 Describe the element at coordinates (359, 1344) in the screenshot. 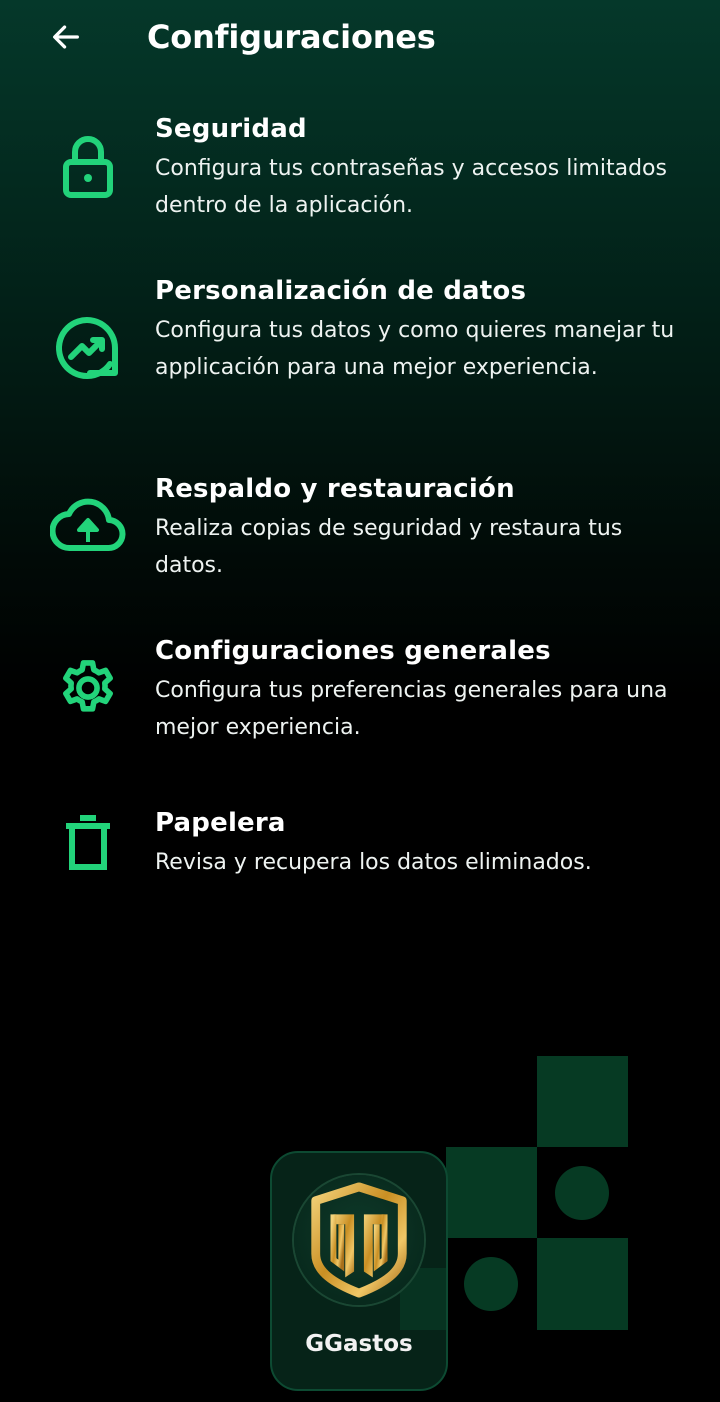

I see `app-name: GGastos` at that location.